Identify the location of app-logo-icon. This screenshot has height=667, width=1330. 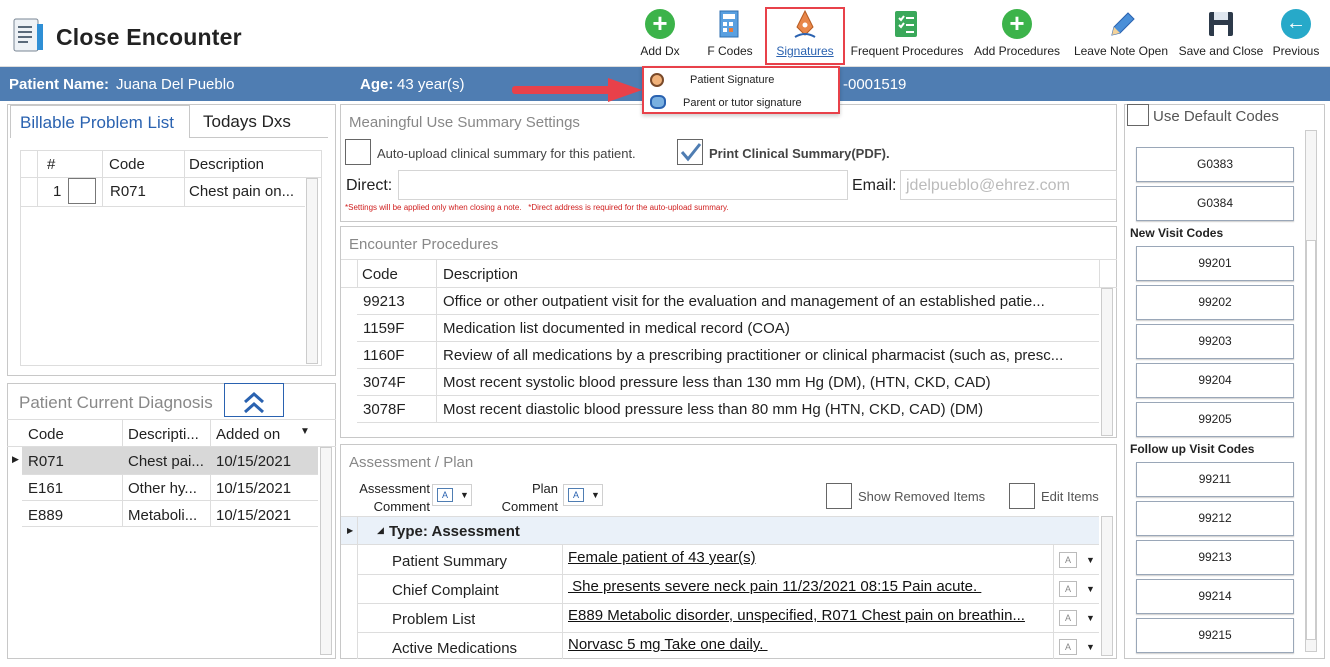
(29, 36).